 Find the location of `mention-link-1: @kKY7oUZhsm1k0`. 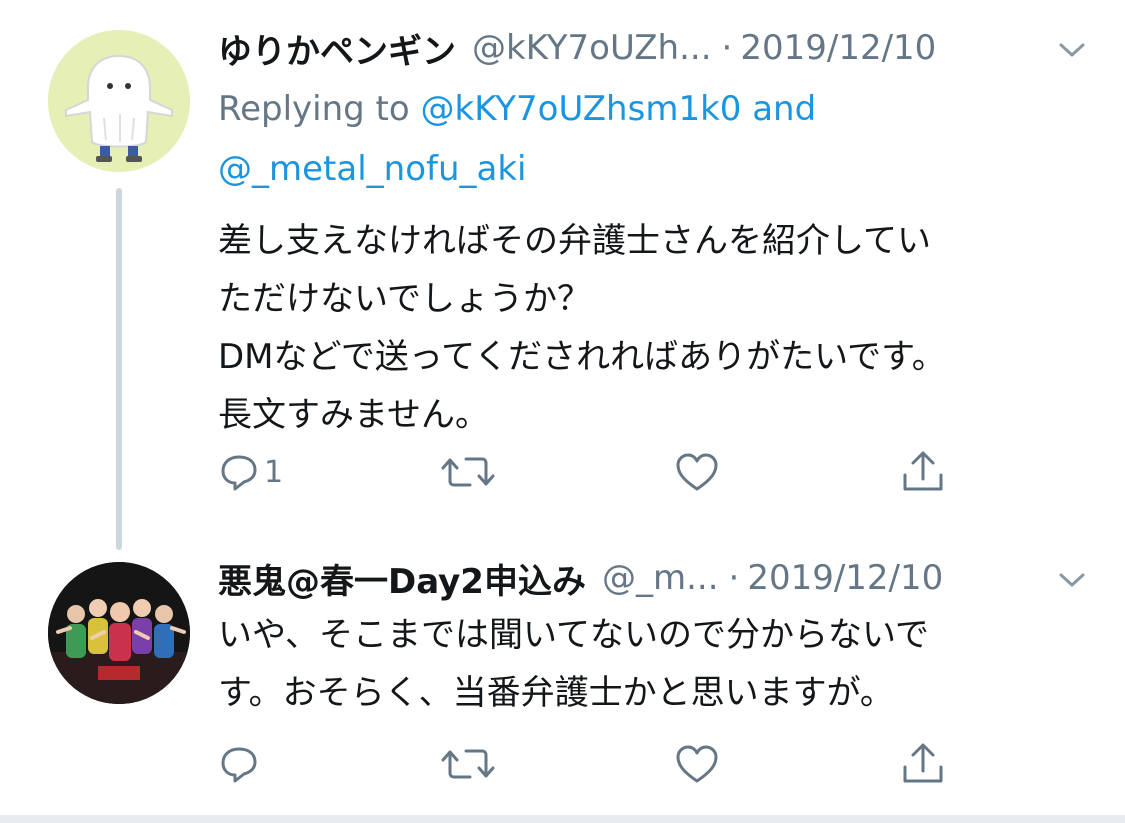

mention-link-1: @kKY7oUZhsm1k0 is located at coordinates (581, 109).